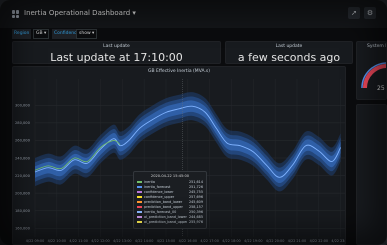 The width and height of the screenshot is (387, 245). I want to click on x-tick-label: 4/22 22:00, so click(319, 241).